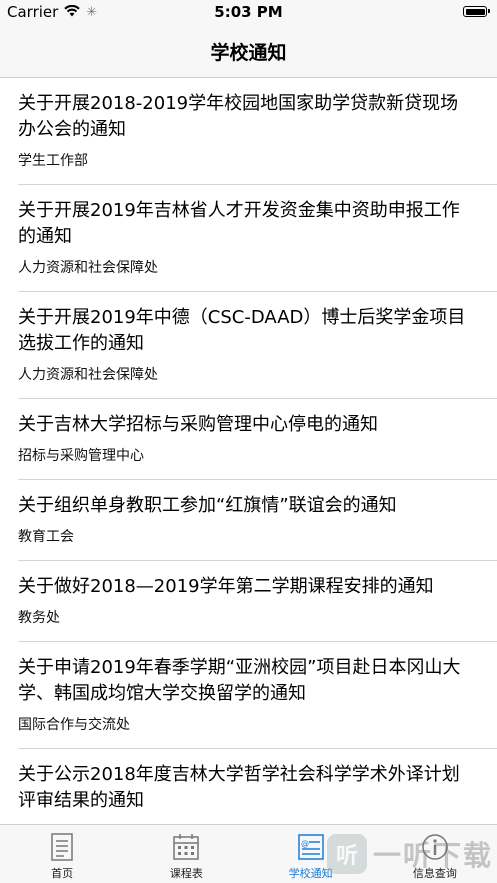  What do you see at coordinates (242, 330) in the screenshot?
I see `notice-title: 关于开展2019年中德（CSC-DAAD）博士后奖学金项目选拔工作的通知` at bounding box center [242, 330].